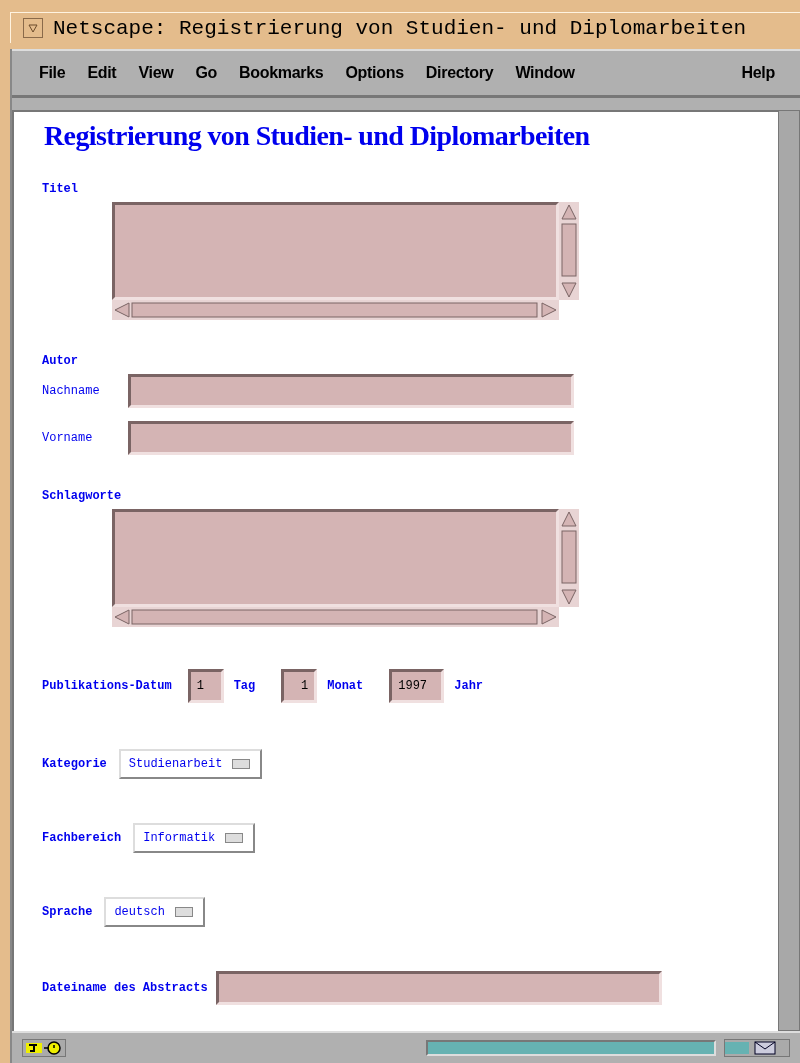 This screenshot has height=1063, width=800. What do you see at coordinates (206, 73) in the screenshot?
I see `menu-item: Go` at bounding box center [206, 73].